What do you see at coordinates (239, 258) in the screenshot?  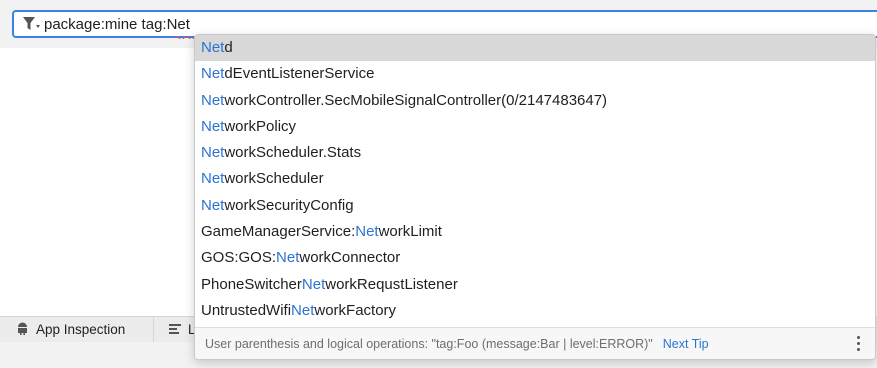 I see `suggestion-text: GOS:GOS:` at bounding box center [239, 258].